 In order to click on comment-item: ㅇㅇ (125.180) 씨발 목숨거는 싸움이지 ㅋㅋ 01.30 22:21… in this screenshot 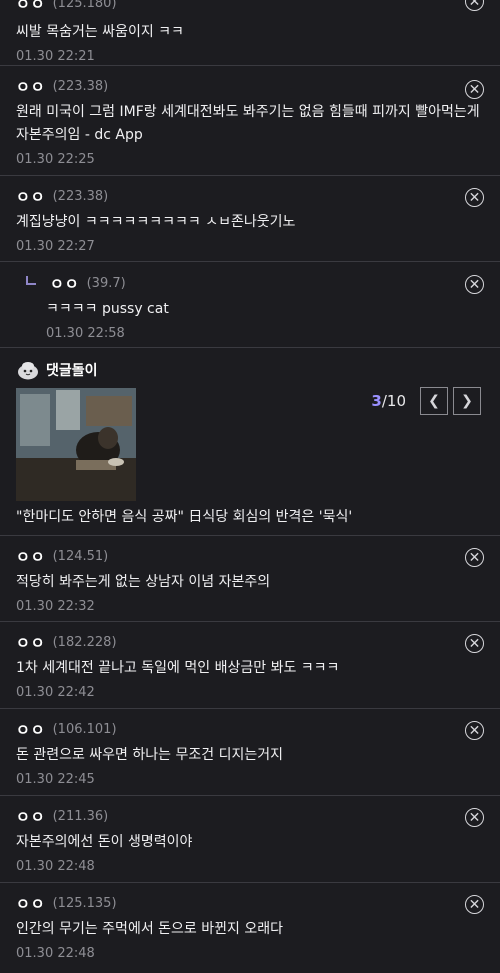, I will do `click(250, 33)`.